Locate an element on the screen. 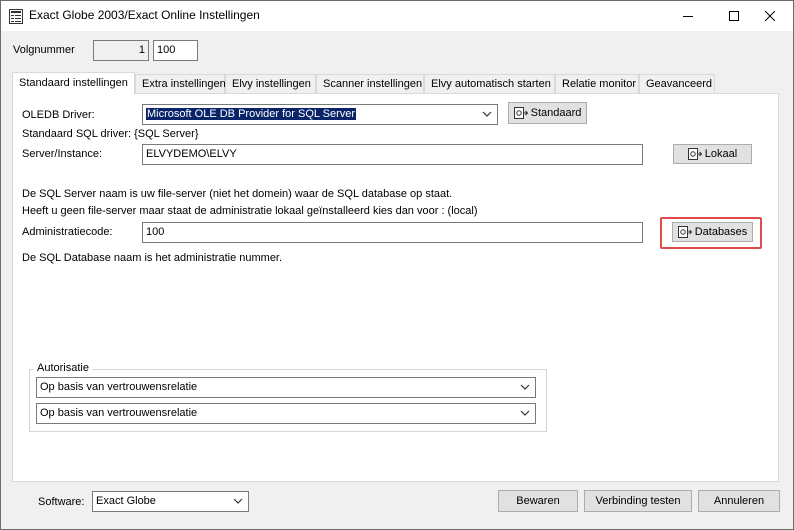 This screenshot has height=530, width=794. minimize-icon is located at coordinates (688, 16).